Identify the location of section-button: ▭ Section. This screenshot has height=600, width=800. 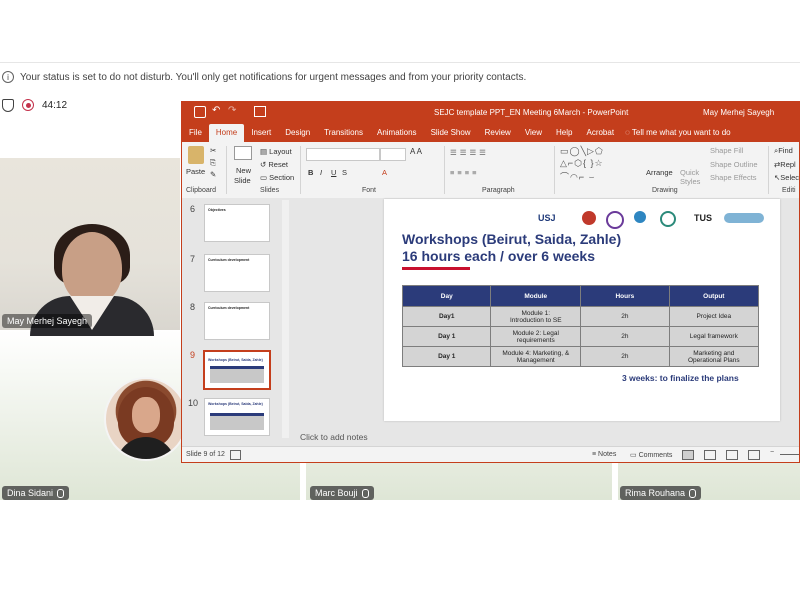
(277, 177).